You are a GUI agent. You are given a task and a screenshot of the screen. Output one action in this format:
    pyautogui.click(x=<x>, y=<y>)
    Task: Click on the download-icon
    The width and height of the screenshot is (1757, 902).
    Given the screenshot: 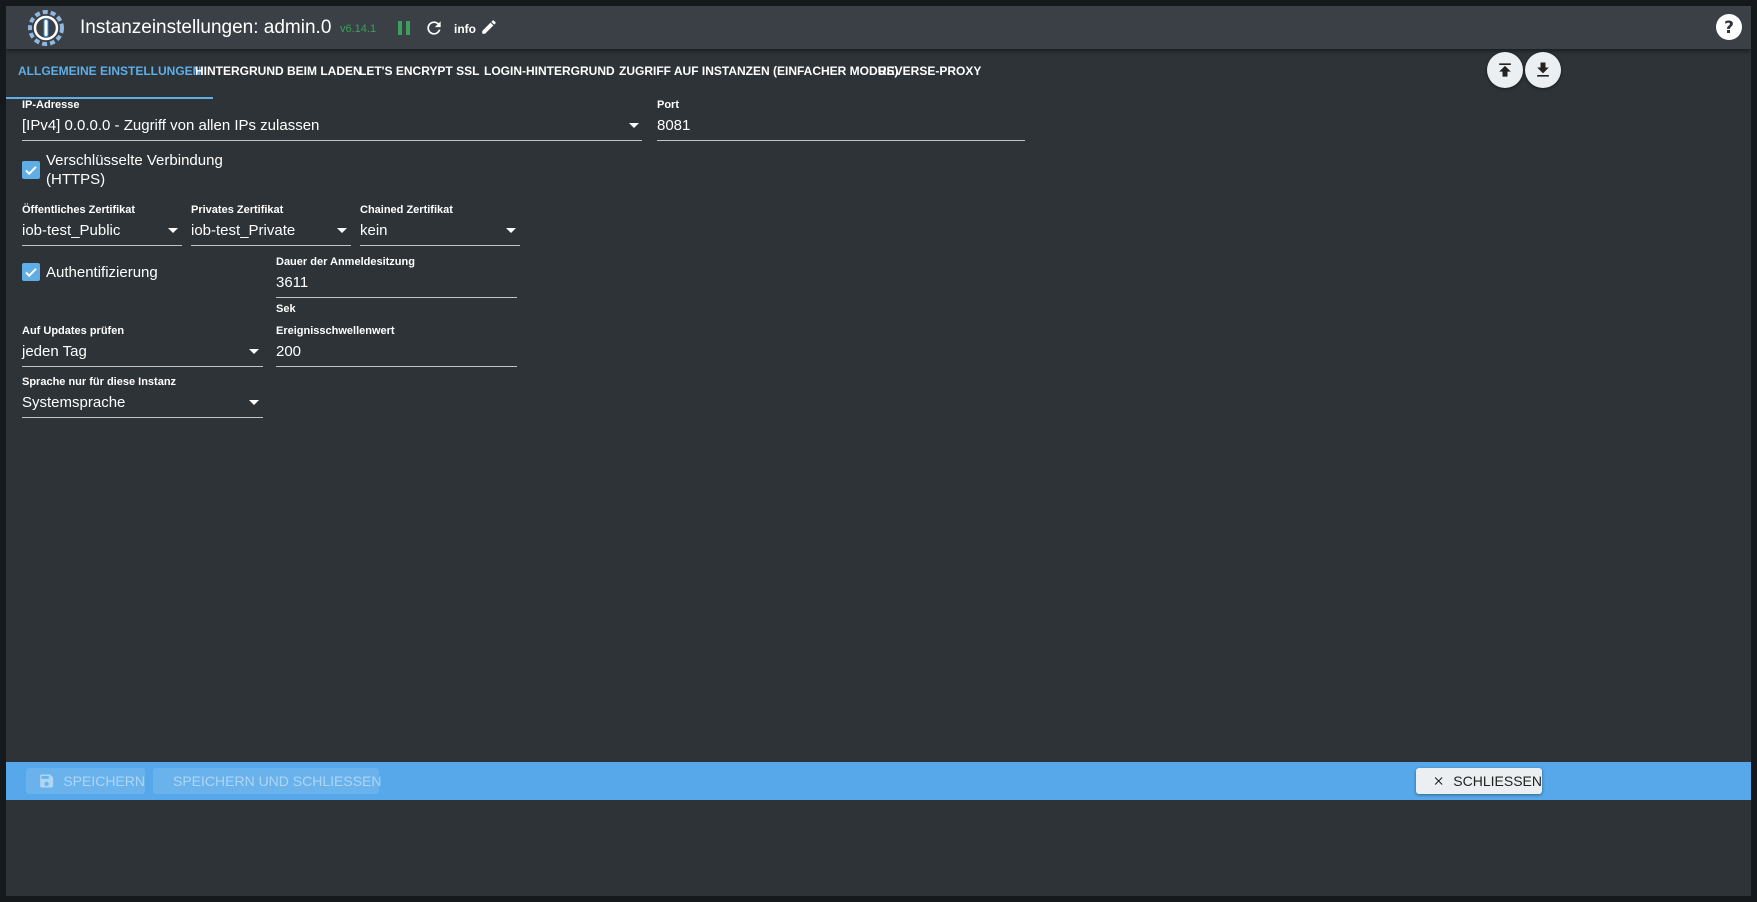 What is the action you would take?
    pyautogui.click(x=1543, y=69)
    